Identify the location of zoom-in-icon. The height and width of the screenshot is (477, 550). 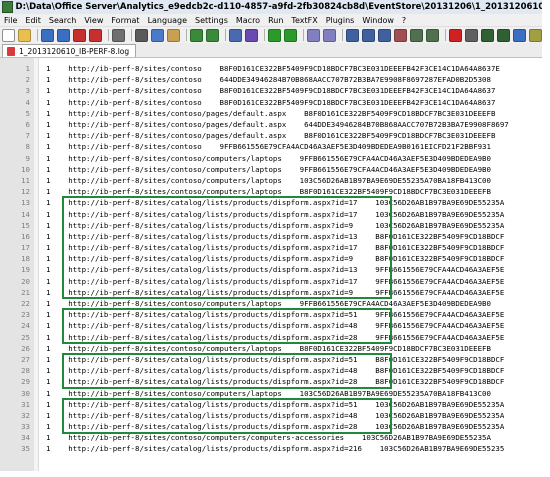
(274, 35).